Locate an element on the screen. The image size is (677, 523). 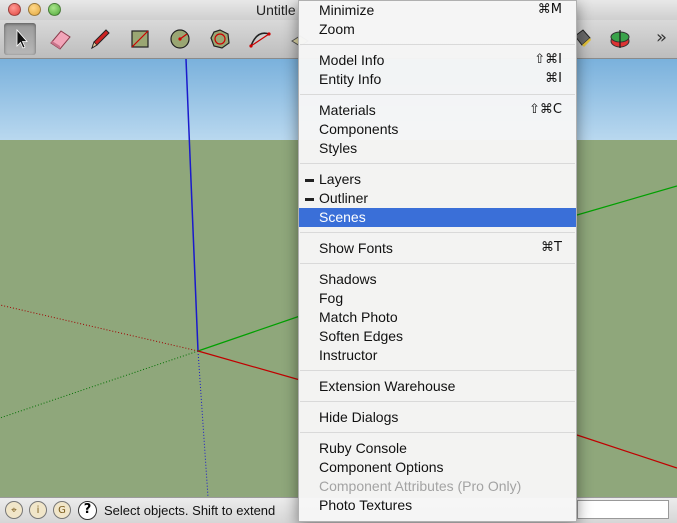
menu-item-label: Hide Dialogs is located at coordinates (359, 417).